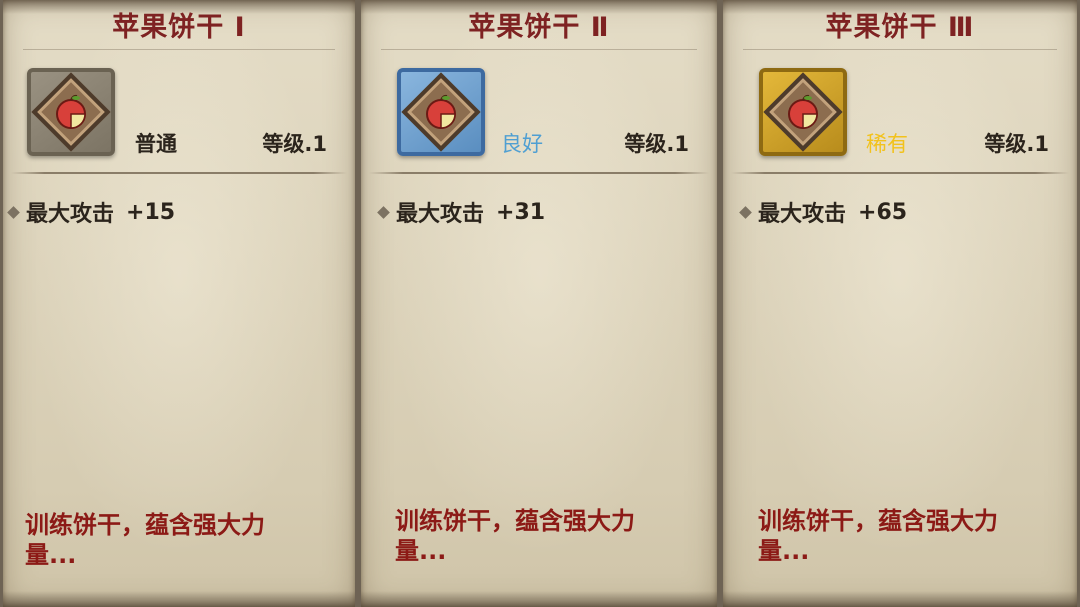 The height and width of the screenshot is (607, 1080). Describe the element at coordinates (179, 28) in the screenshot. I see `item-title: 苹果饼干 Ⅰ` at that location.